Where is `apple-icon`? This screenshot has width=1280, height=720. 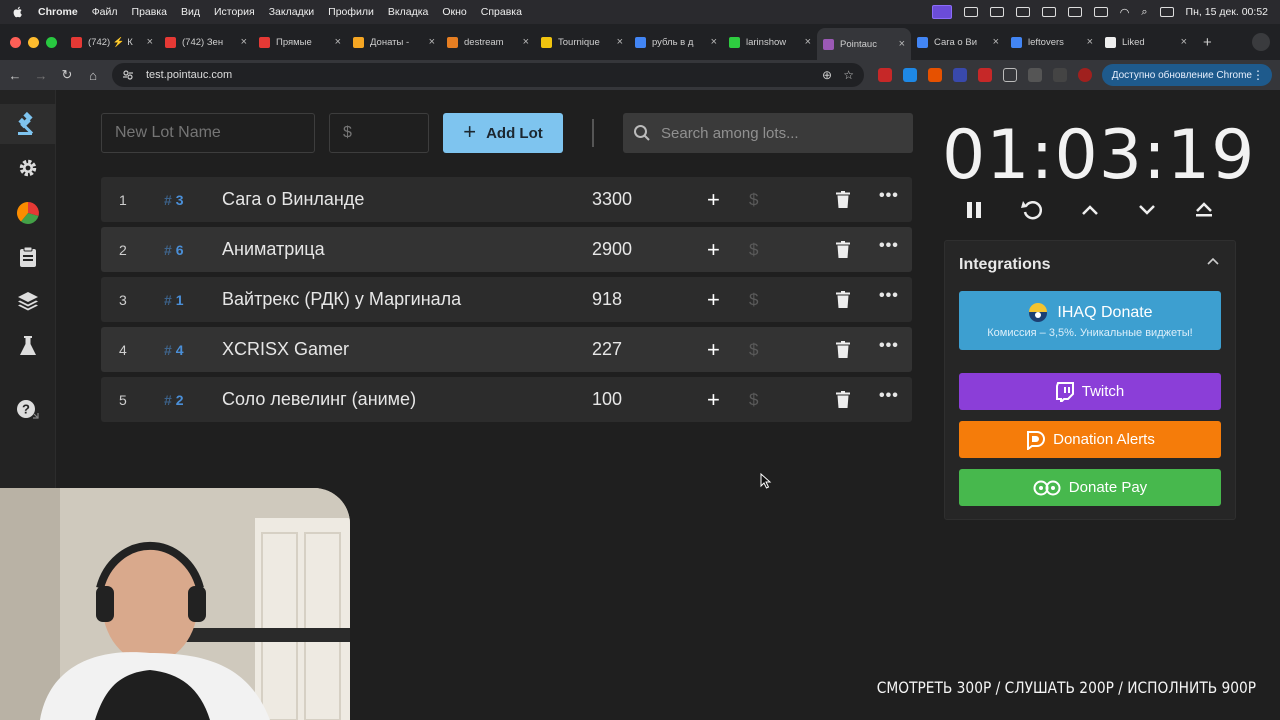 apple-icon is located at coordinates (18, 12).